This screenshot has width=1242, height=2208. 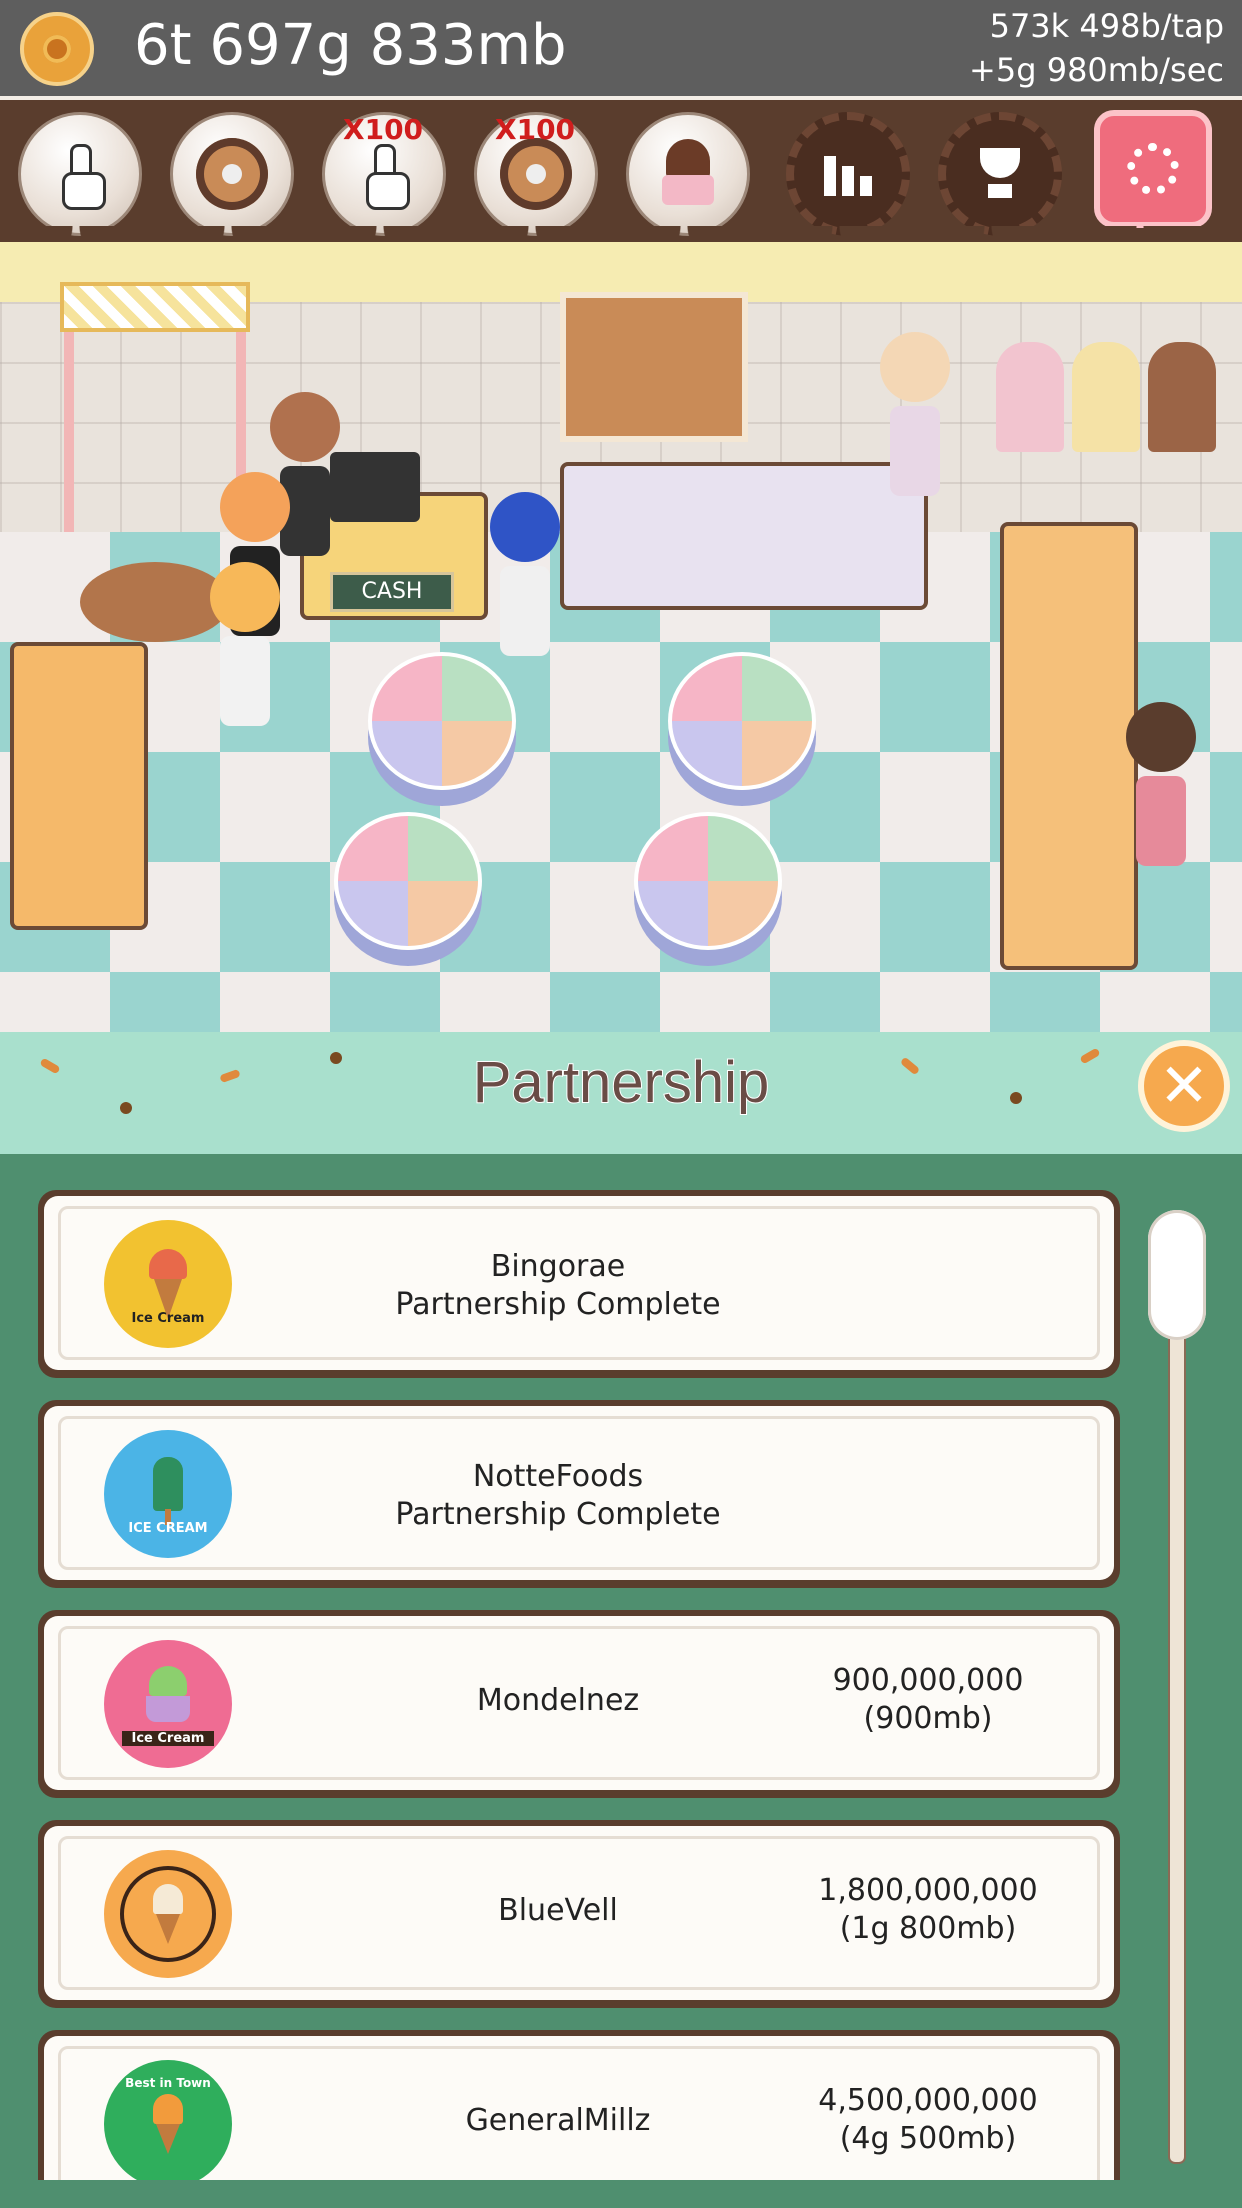 What do you see at coordinates (1177, 1275) in the screenshot?
I see `scrollbar-thumb` at bounding box center [1177, 1275].